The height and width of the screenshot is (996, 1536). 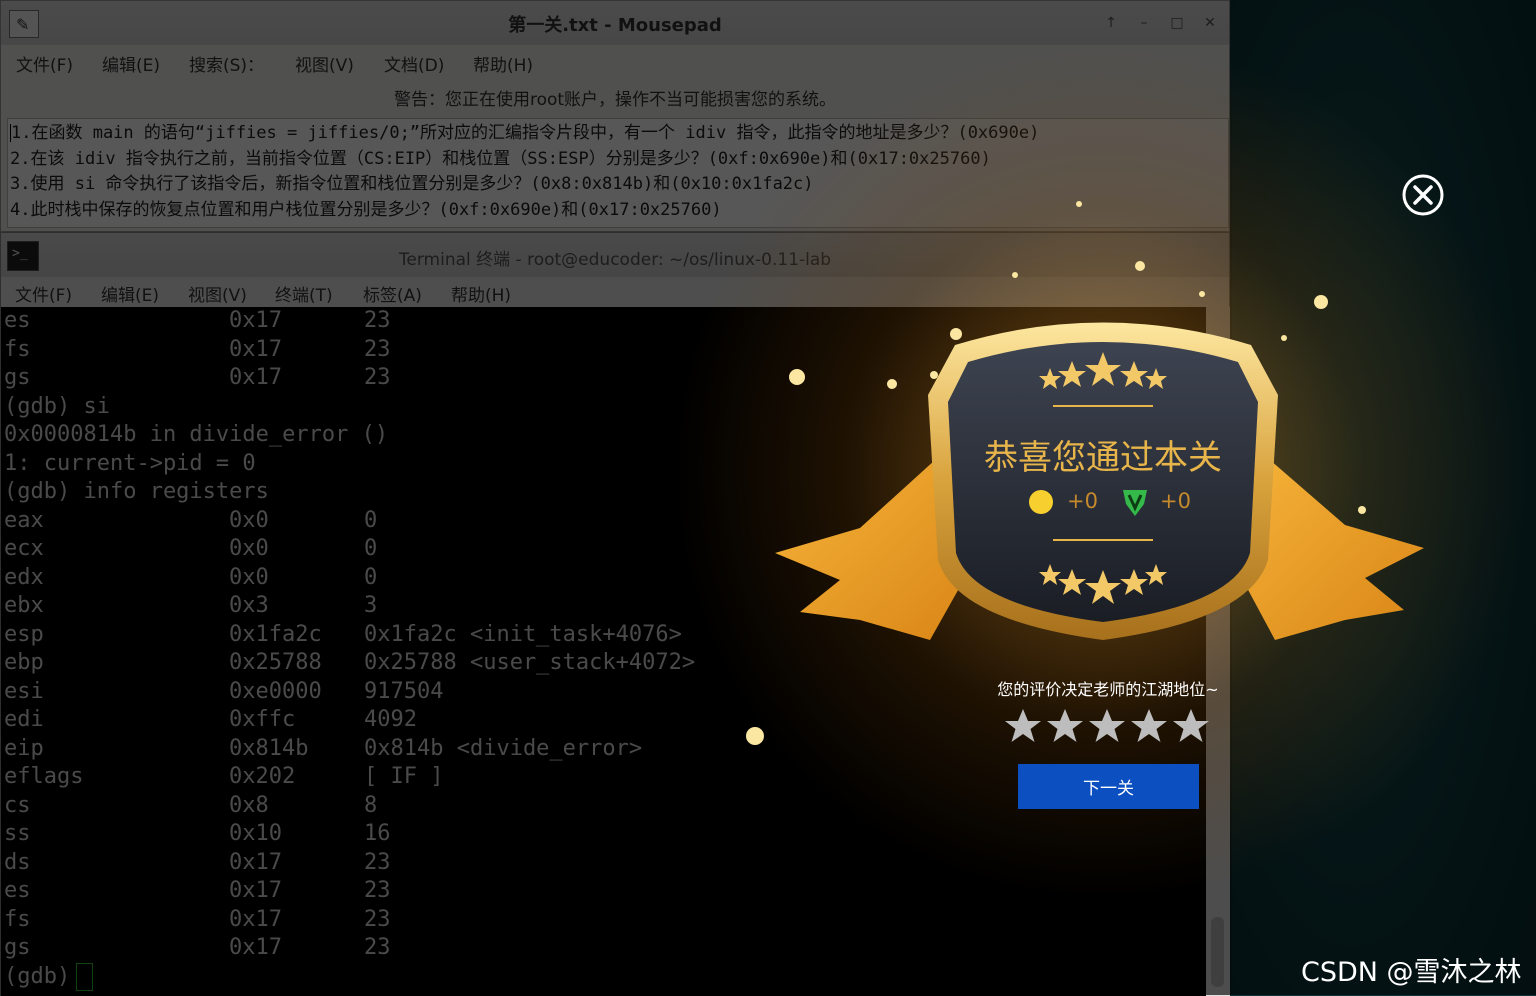 What do you see at coordinates (191, 548) in the screenshot?
I see `terminal-line: ecx 0x0 0` at bounding box center [191, 548].